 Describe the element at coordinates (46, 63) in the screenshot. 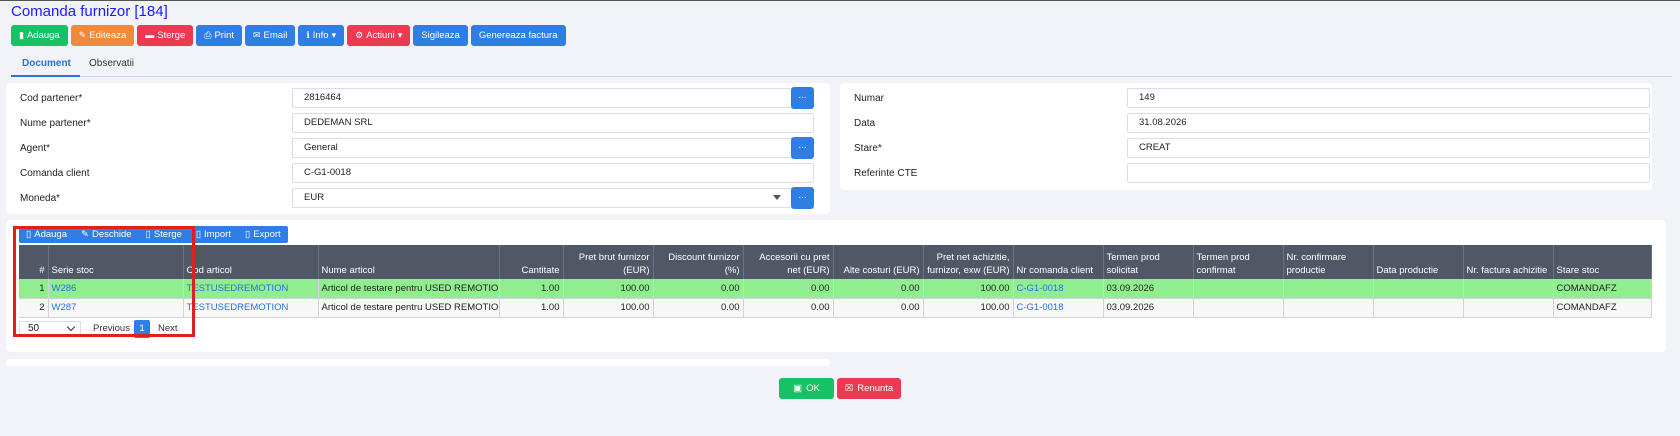

I see `tab-document: Document` at that location.